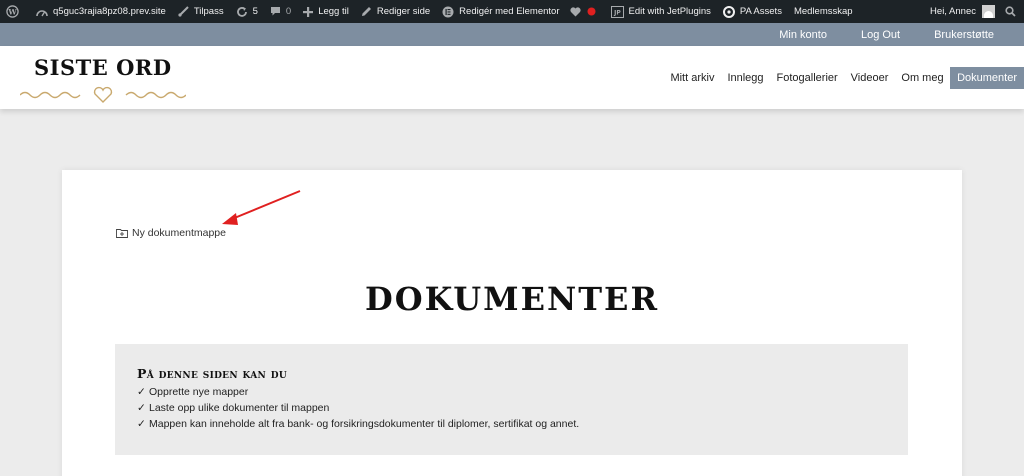  Describe the element at coordinates (233, 408) in the screenshot. I see `list-item: ✓ Laste opp ulike dokumenter til mappen` at that location.